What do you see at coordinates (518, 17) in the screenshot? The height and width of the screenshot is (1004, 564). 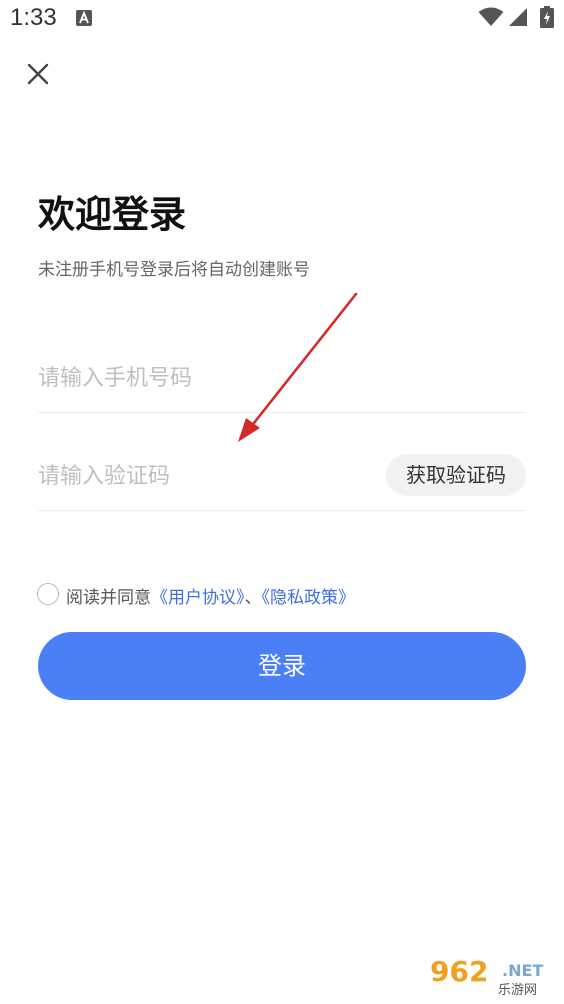 I see `signal-icon` at bounding box center [518, 17].